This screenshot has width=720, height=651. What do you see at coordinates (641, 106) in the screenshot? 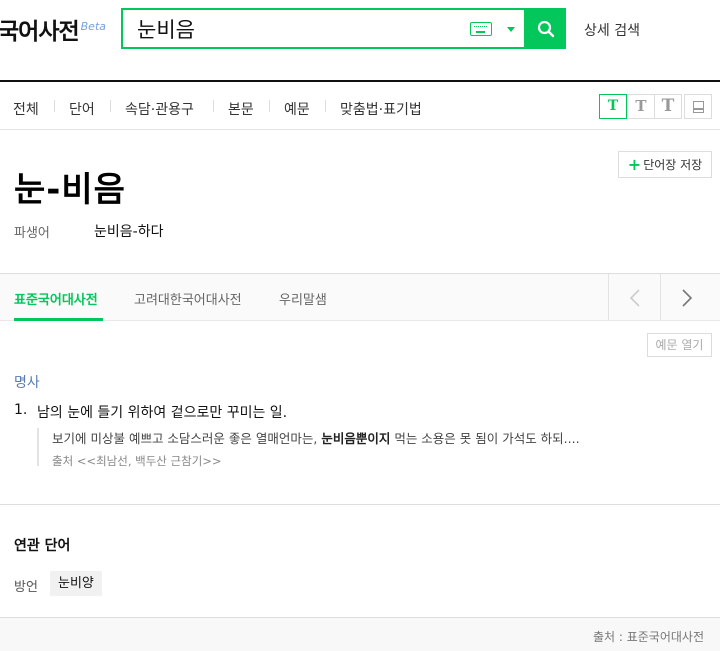
I see `font-size-medium-button: T` at bounding box center [641, 106].